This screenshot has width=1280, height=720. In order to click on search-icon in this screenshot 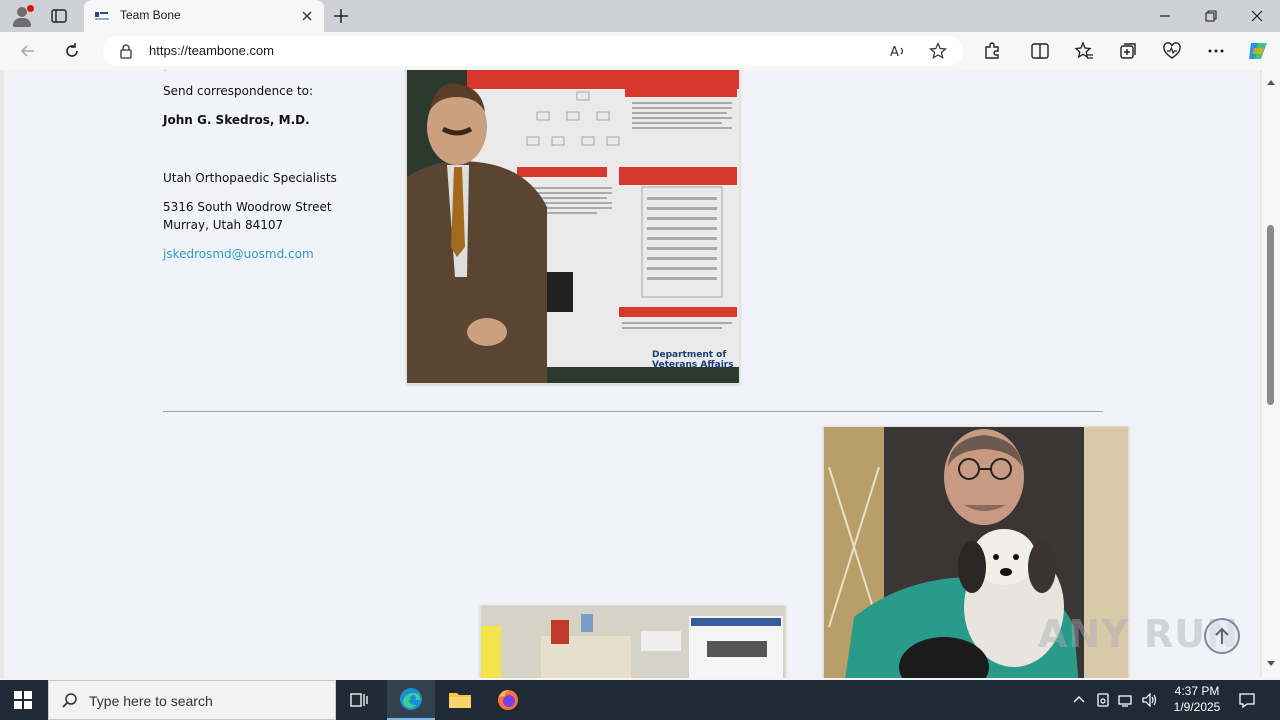, I will do `click(69, 700)`.